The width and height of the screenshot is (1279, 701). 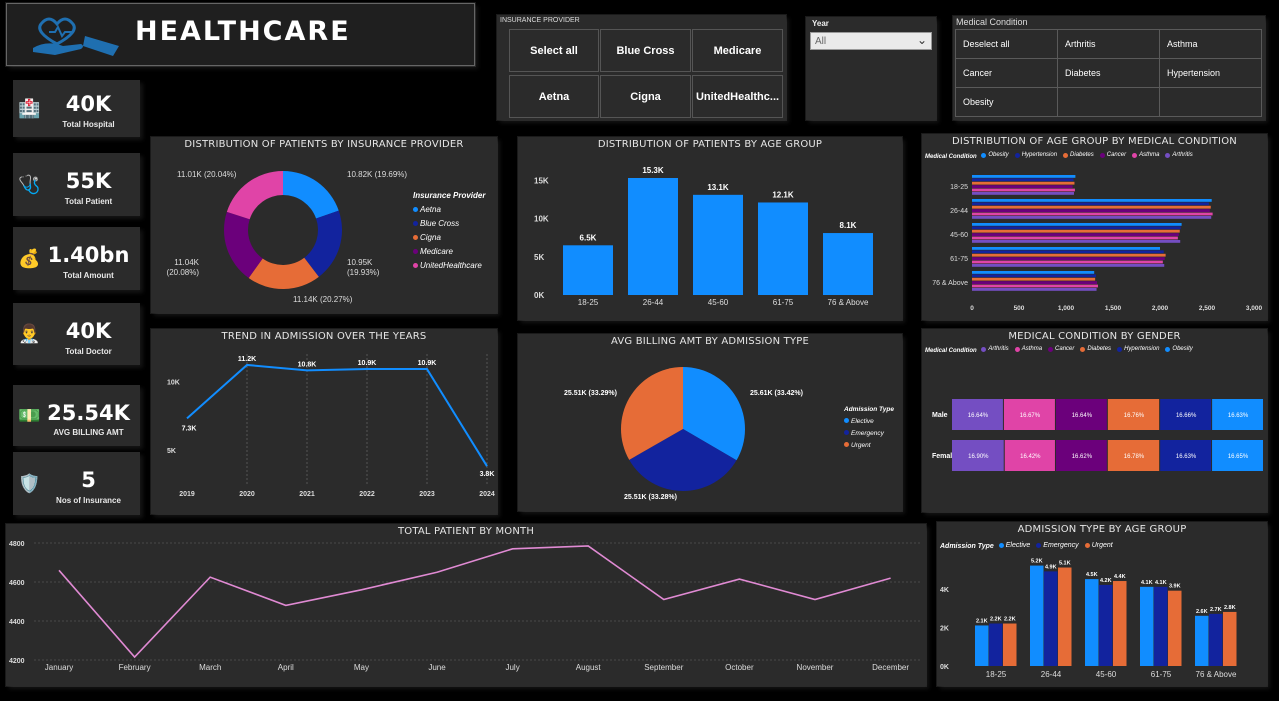 What do you see at coordinates (1210, 73) in the screenshot?
I see `condition-option-hypertension: Hypertension` at bounding box center [1210, 73].